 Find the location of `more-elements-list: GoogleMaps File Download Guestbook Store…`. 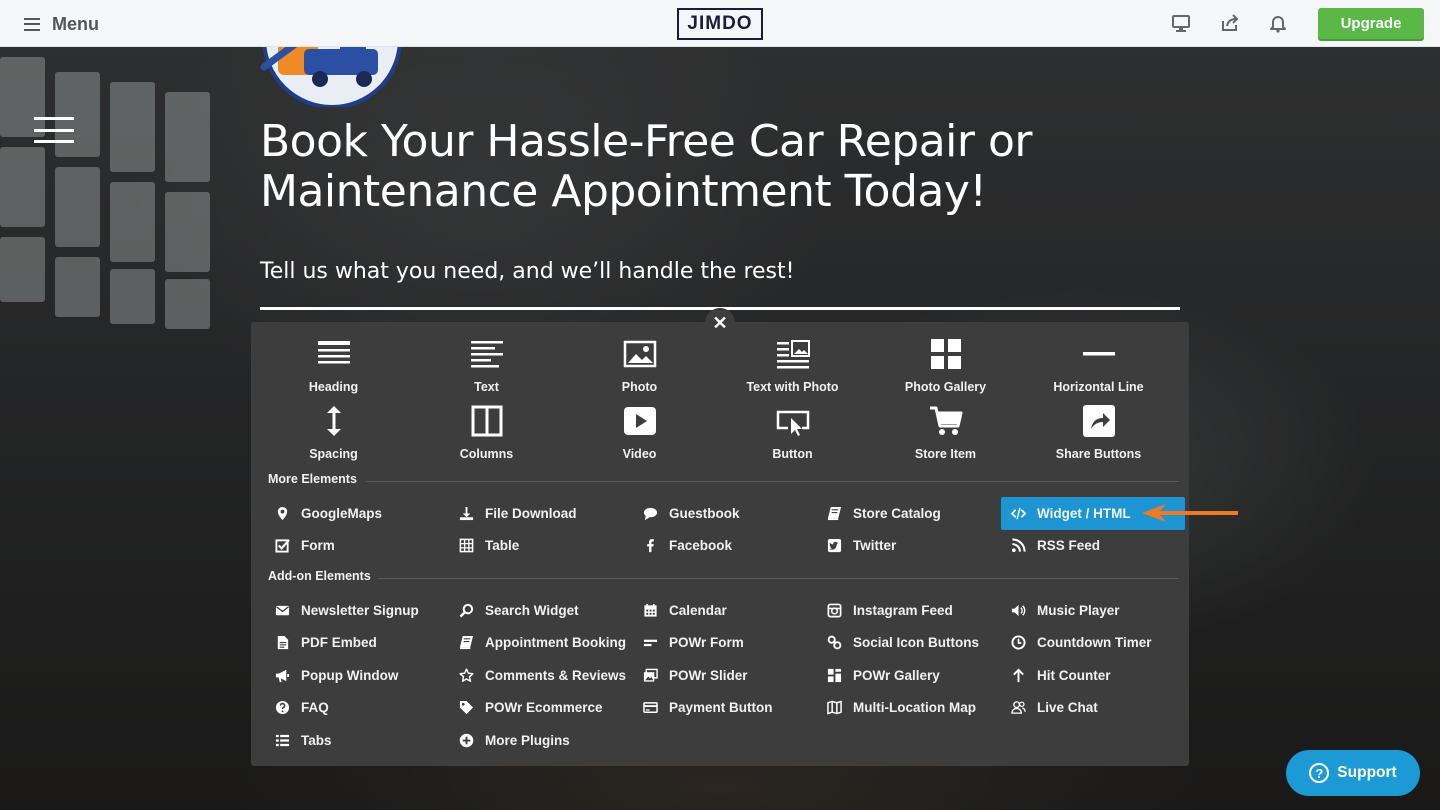

more-elements-list: GoogleMaps File Download Guestbook Store… is located at coordinates (725, 529).